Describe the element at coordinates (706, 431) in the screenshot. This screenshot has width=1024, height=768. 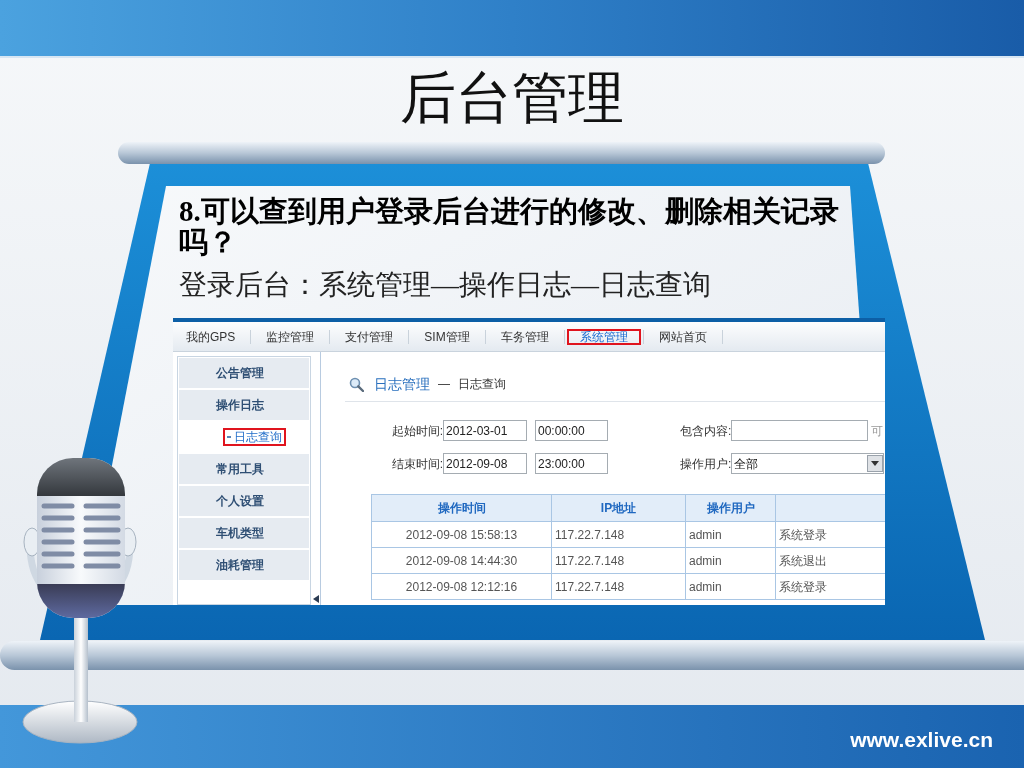
I see `field-label: 包含内容:` at that location.